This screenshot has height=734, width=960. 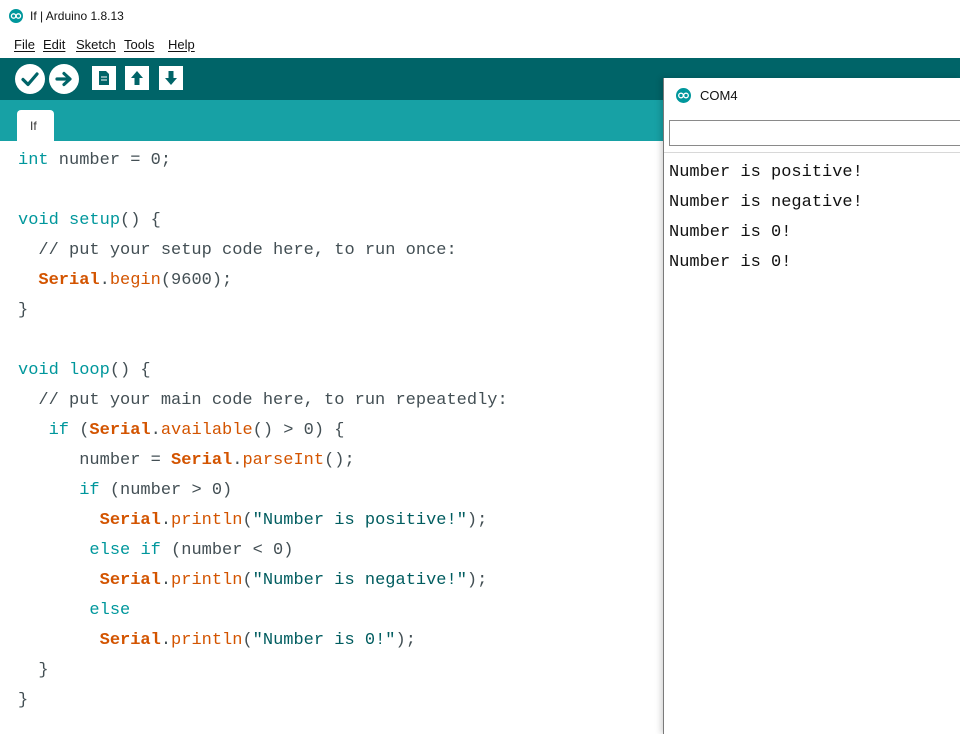 What do you see at coordinates (125, 491) in the screenshot?
I see `code-line: if (number > 0)` at bounding box center [125, 491].